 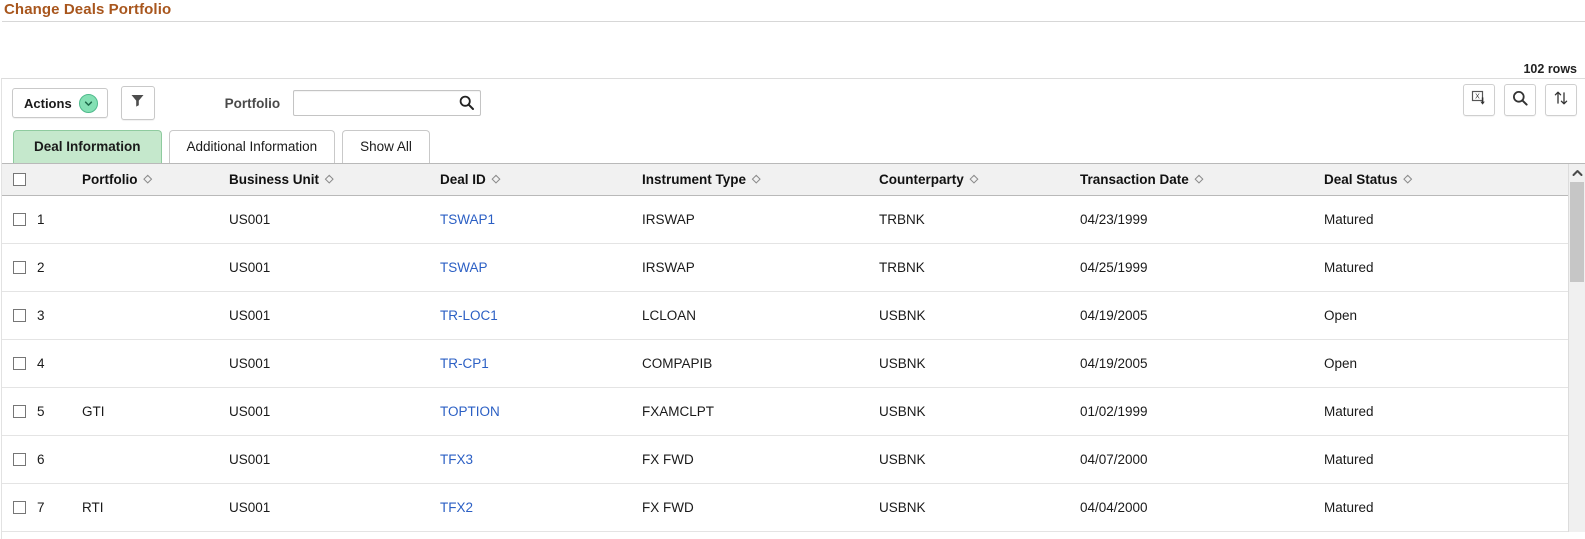 I want to click on deal-id-link: TR-LOC1, so click(x=469, y=315).